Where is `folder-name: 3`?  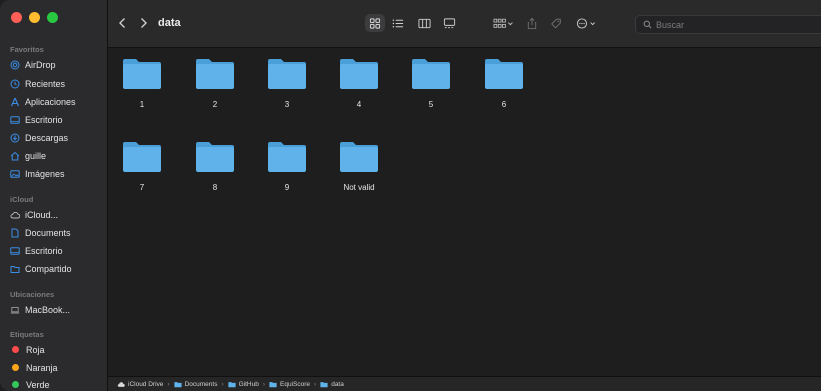 folder-name: 3 is located at coordinates (287, 104).